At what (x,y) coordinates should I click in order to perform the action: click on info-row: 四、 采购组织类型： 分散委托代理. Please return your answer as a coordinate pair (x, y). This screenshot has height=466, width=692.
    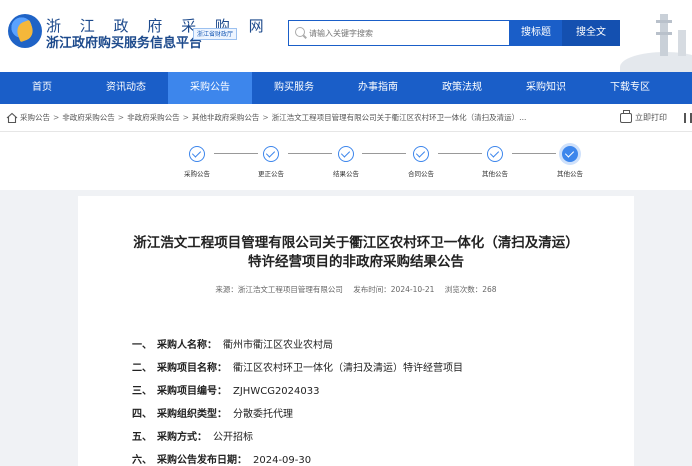
    Looking at the image, I should click on (212, 414).